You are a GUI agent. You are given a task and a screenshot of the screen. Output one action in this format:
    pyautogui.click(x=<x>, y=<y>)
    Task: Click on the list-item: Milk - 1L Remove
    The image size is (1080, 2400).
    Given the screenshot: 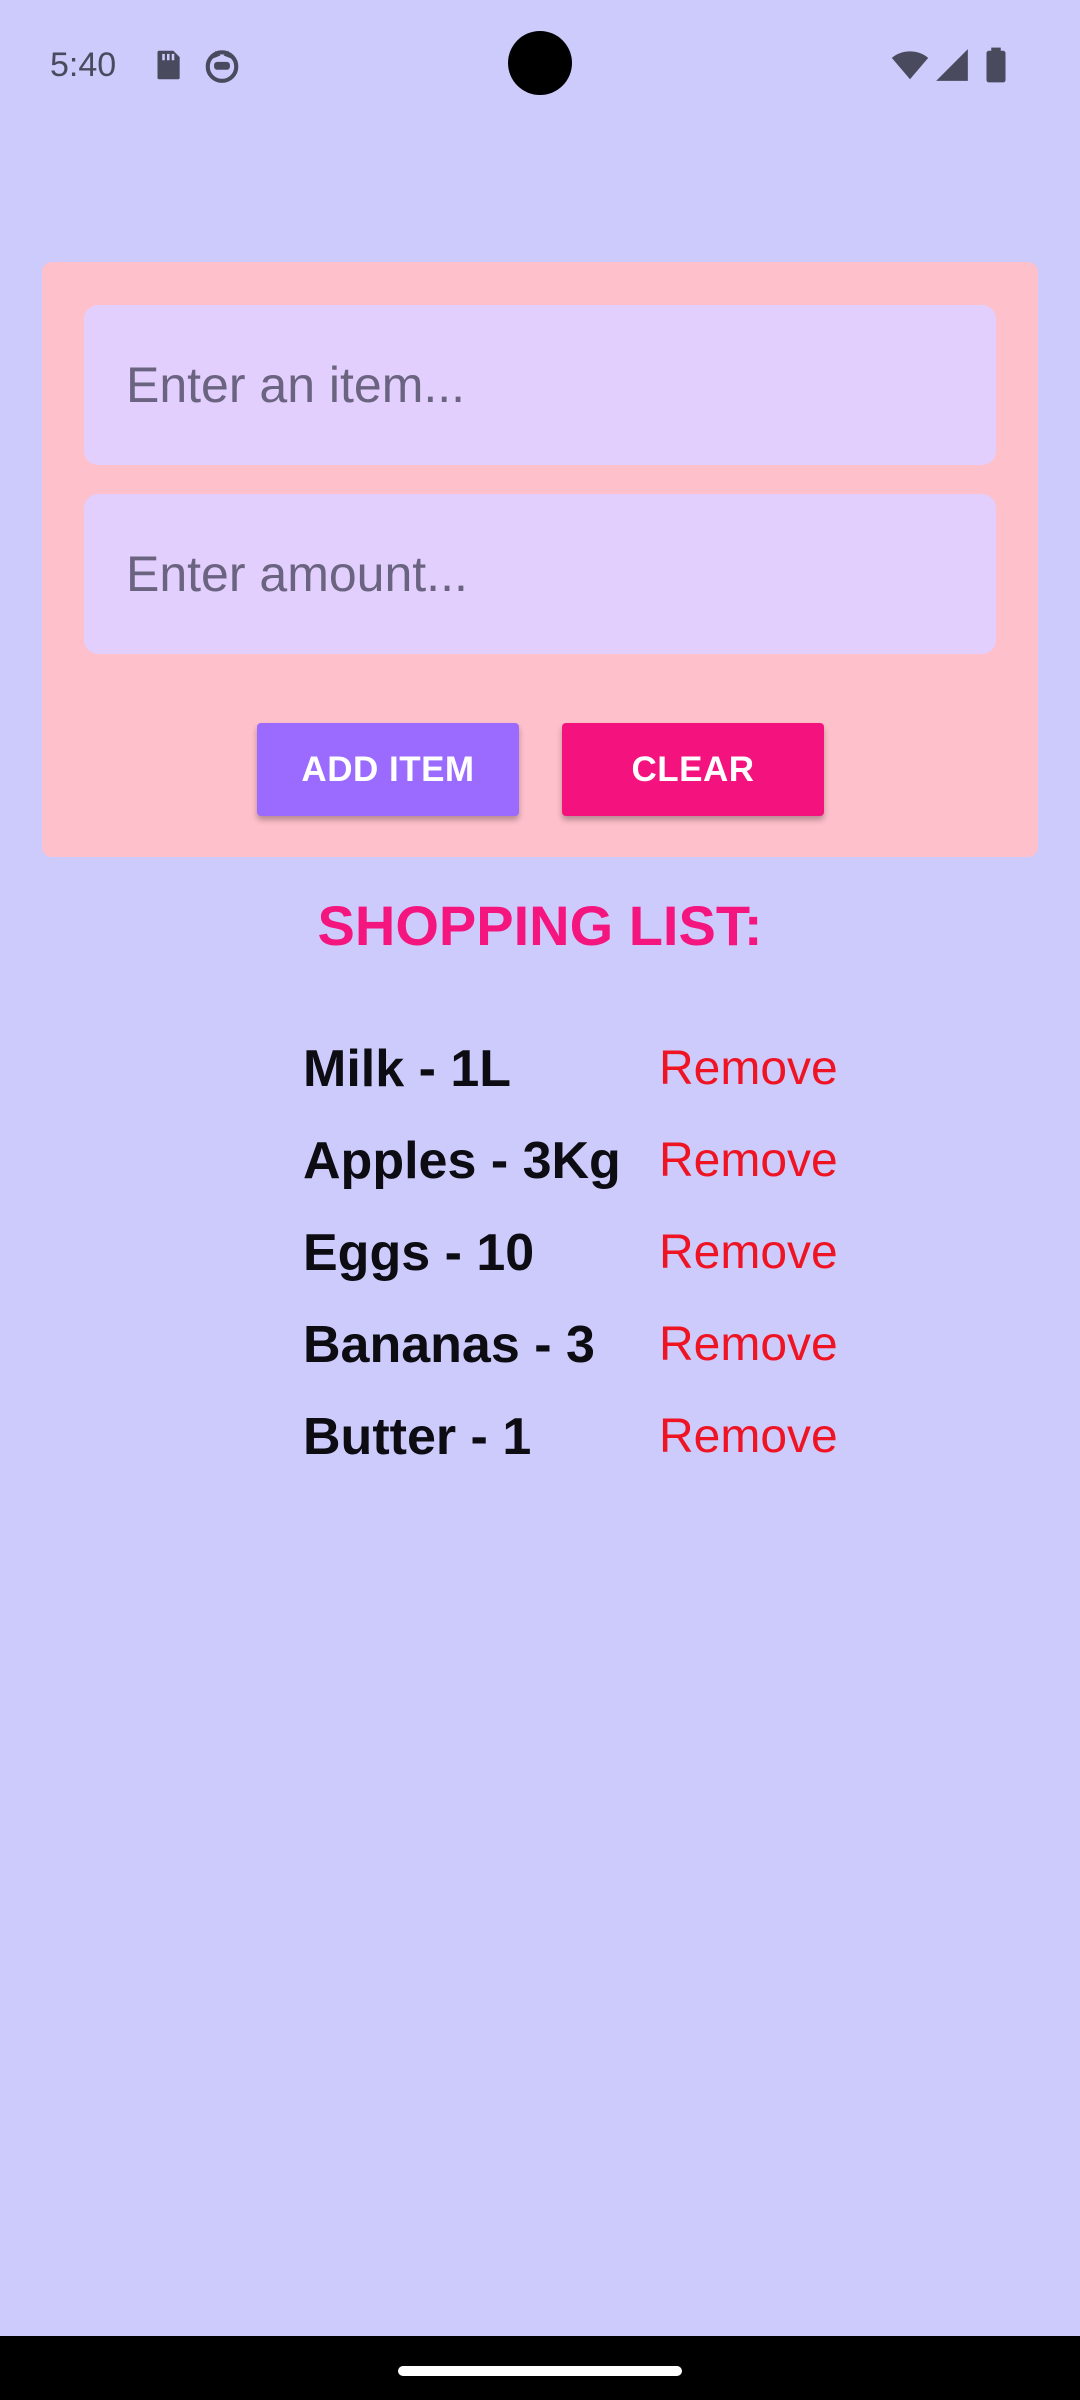 What is the action you would take?
    pyautogui.click(x=583, y=1076)
    